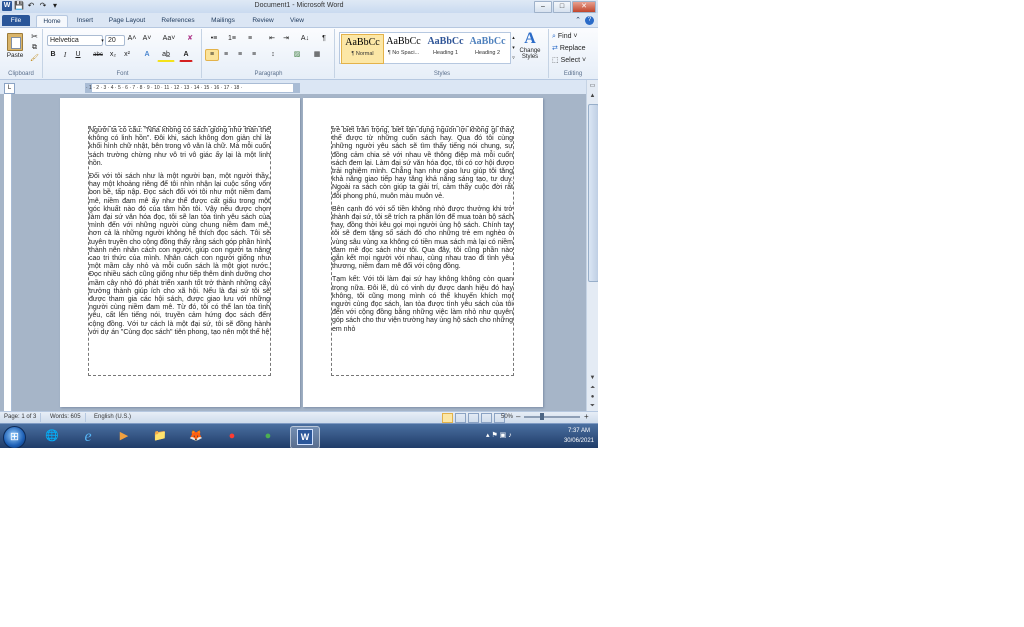 The width and height of the screenshot is (1024, 627). What do you see at coordinates (579, 436) in the screenshot?
I see `clock: 7:37 AM 30/06/2021` at bounding box center [579, 436].